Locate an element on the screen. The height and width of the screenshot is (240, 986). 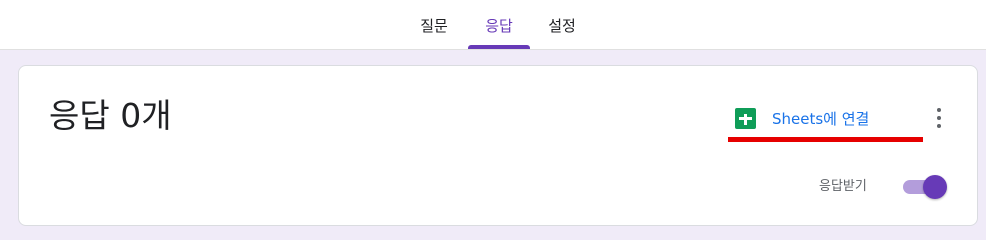
more-options-button is located at coordinates (939, 118).